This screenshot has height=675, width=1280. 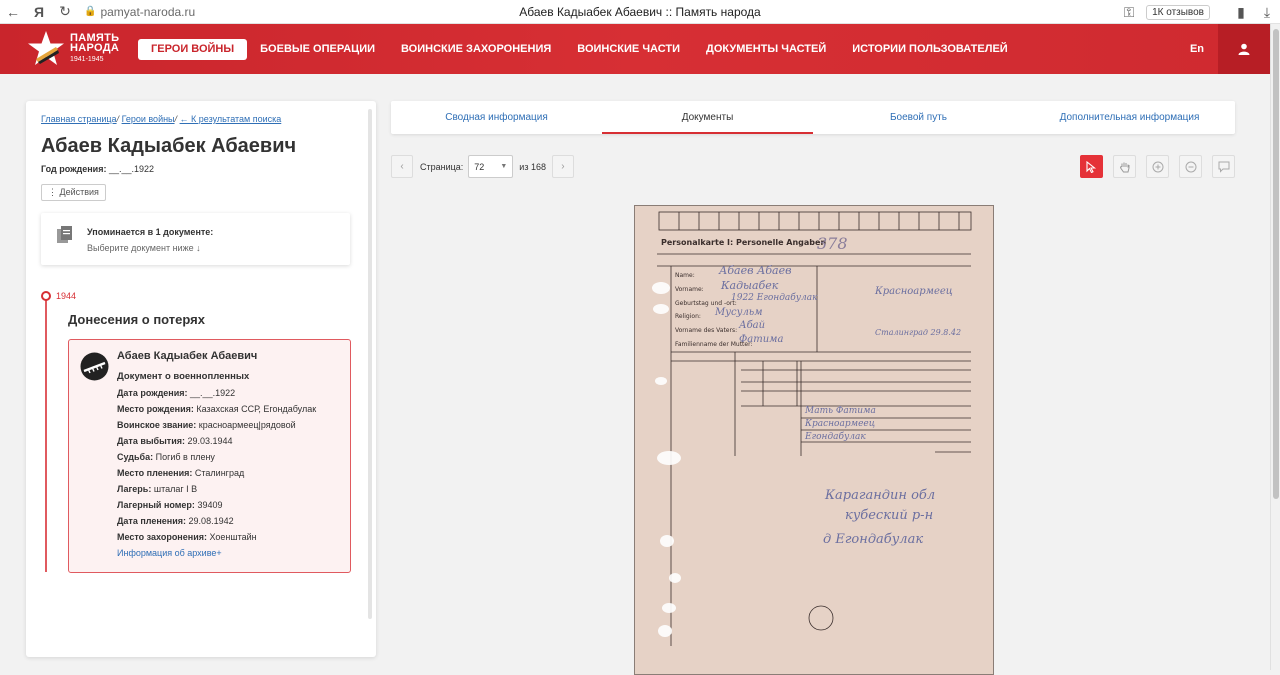 I want to click on zoom-out-button, so click(x=1190, y=166).